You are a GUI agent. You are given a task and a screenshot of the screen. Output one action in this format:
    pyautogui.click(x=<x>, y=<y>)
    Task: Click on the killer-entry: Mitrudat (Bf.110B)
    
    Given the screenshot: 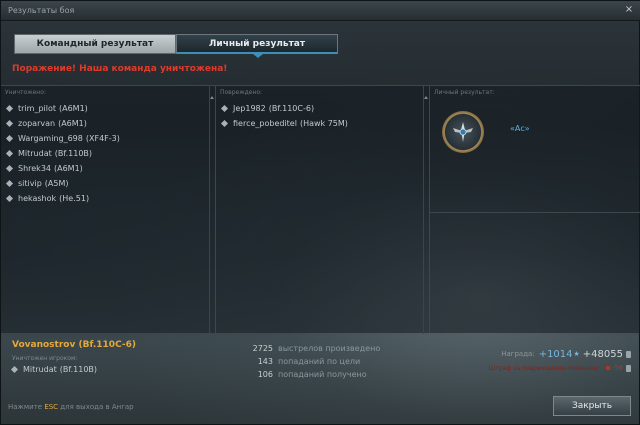 What is the action you would take?
    pyautogui.click(x=54, y=369)
    